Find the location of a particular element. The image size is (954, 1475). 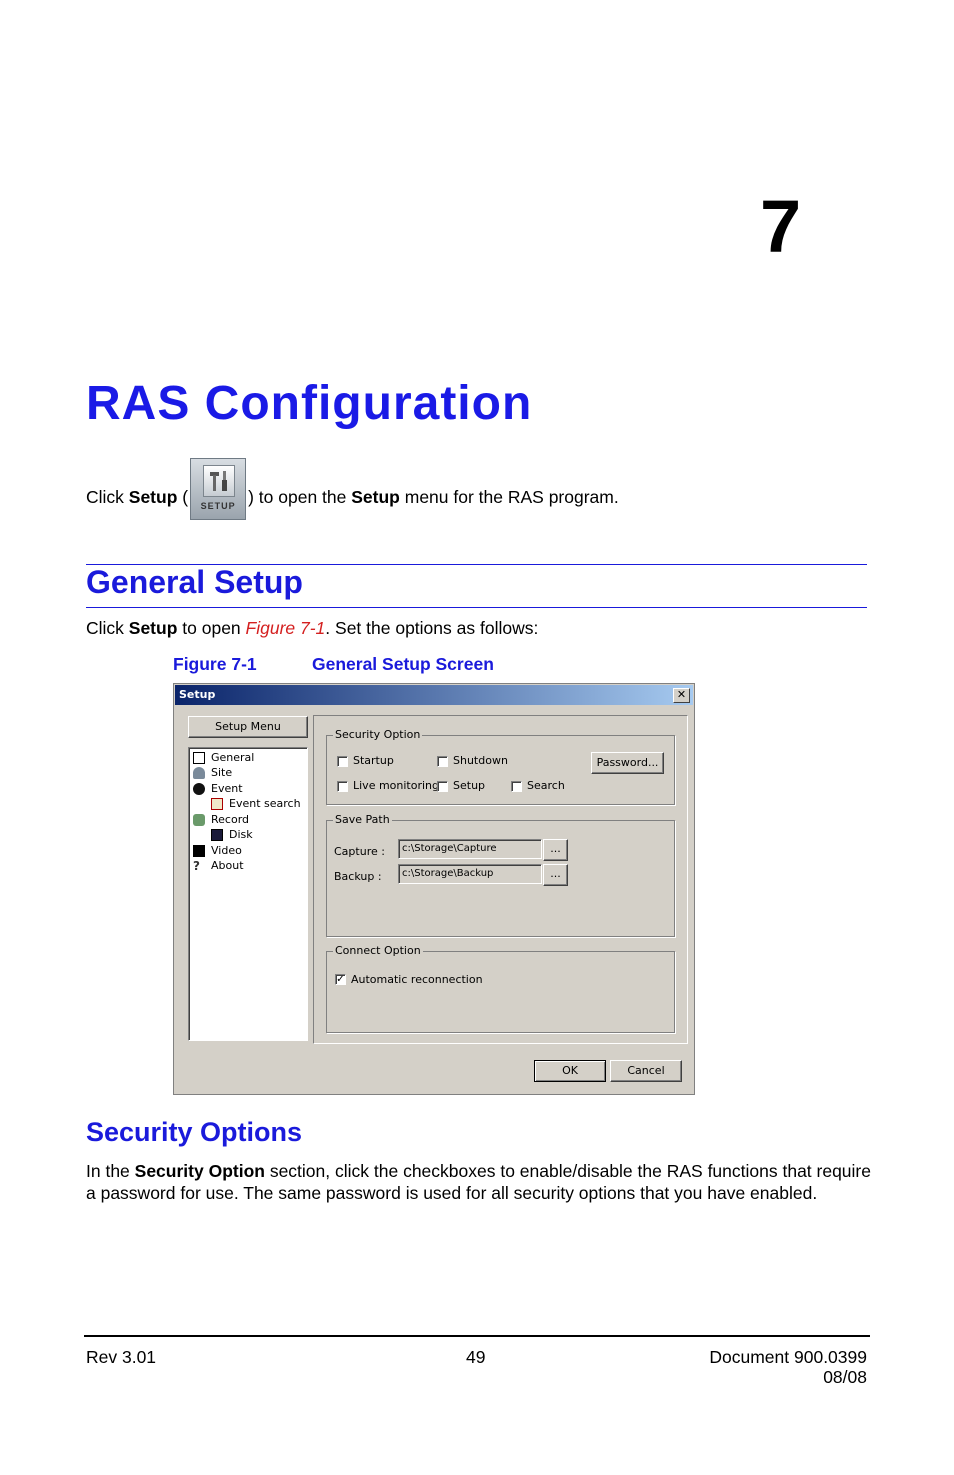

dialog-titlebar: Setup ✕ is located at coordinates (434, 695).